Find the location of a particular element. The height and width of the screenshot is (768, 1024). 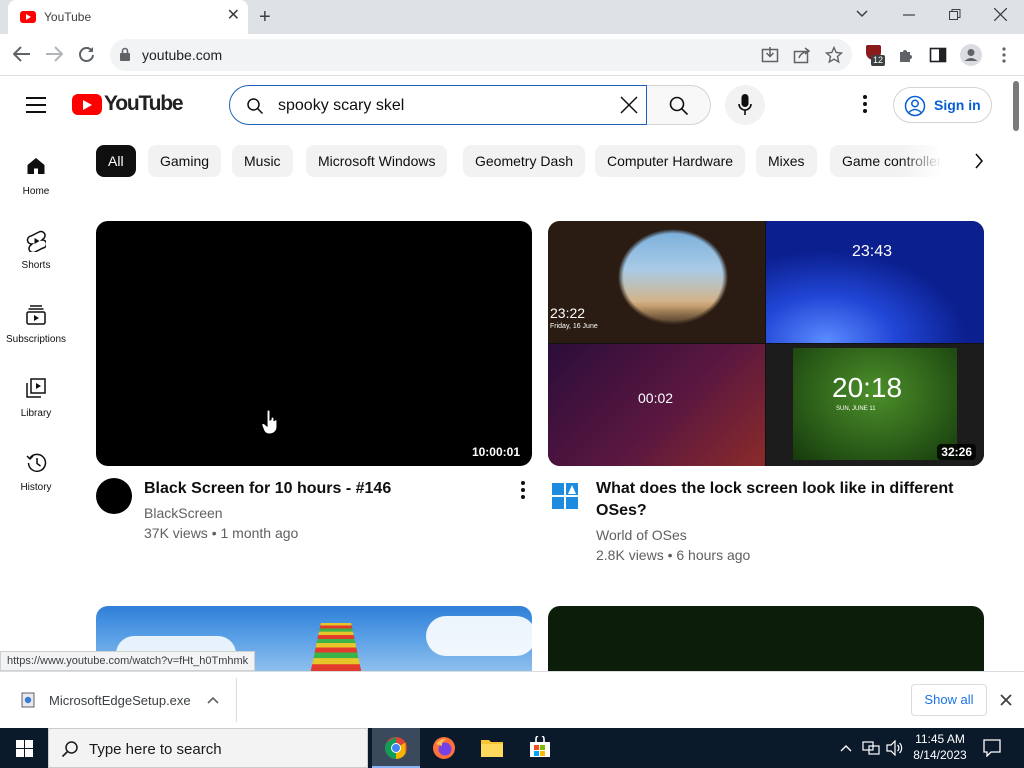

video-channel: BlackScreen is located at coordinates (183, 513).